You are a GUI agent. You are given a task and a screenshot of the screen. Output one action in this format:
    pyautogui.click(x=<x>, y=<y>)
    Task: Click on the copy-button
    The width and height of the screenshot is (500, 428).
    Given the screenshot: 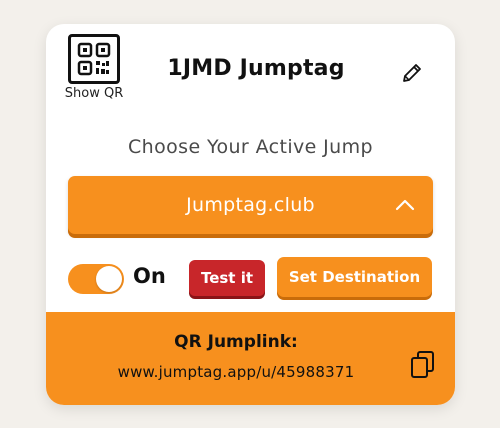 What is the action you would take?
    pyautogui.click(x=423, y=365)
    